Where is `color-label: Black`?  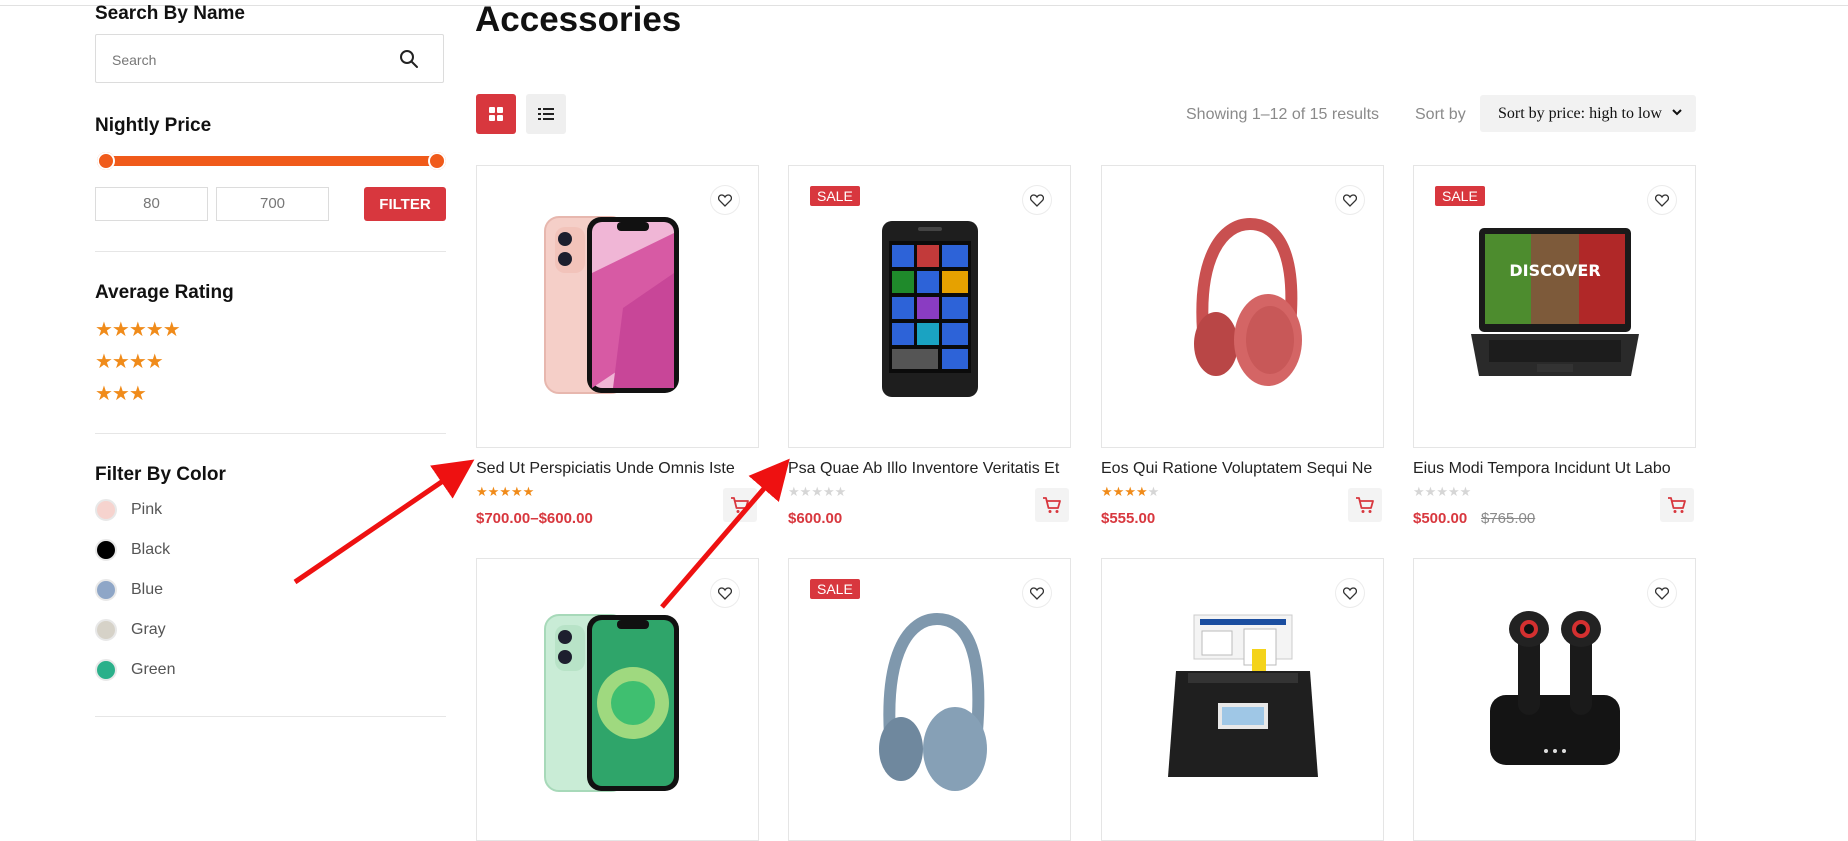 color-label: Black is located at coordinates (151, 549).